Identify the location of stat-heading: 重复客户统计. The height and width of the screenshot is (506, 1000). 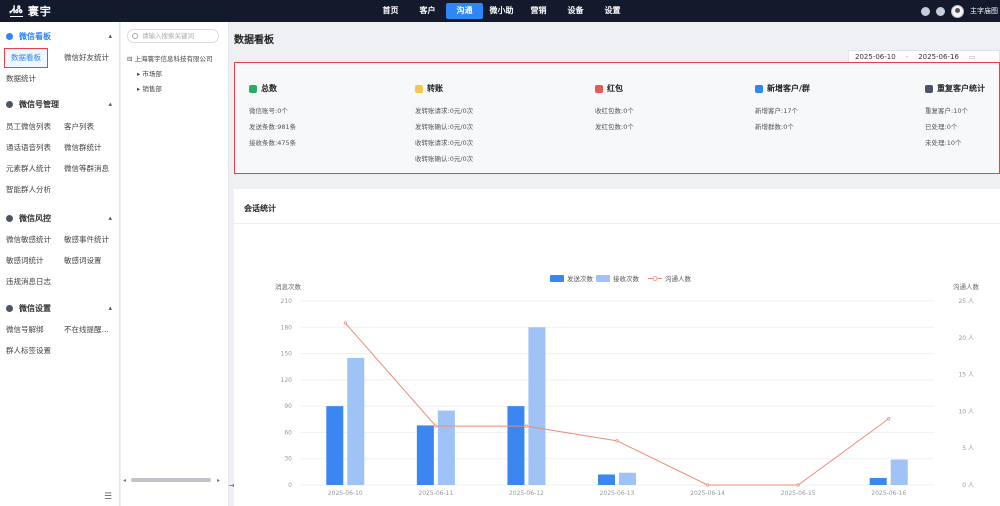
(955, 88).